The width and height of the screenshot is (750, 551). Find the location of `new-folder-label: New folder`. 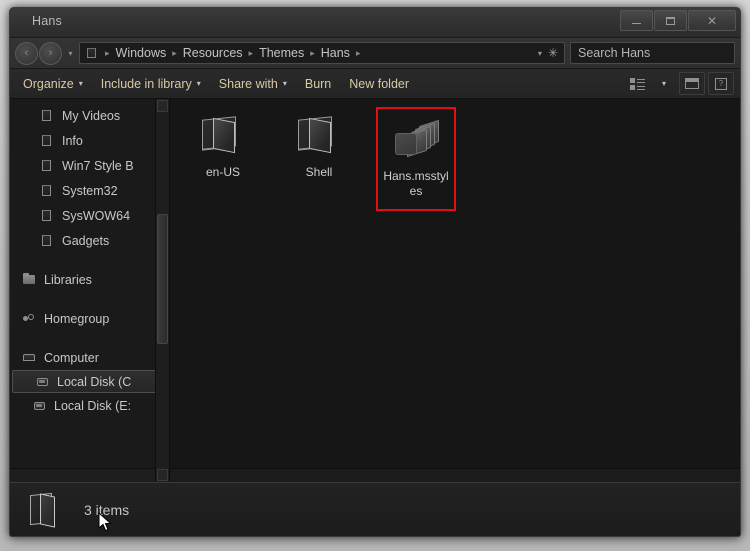

new-folder-label: New folder is located at coordinates (379, 83).